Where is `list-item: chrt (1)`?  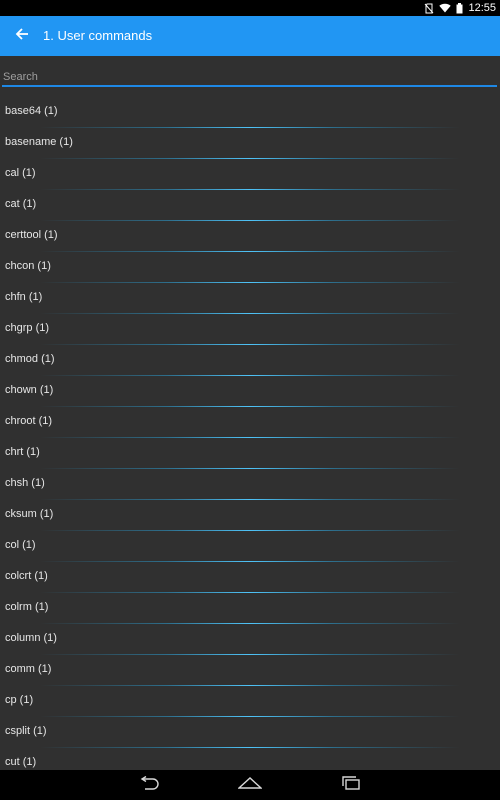
list-item: chrt (1) is located at coordinates (250, 453).